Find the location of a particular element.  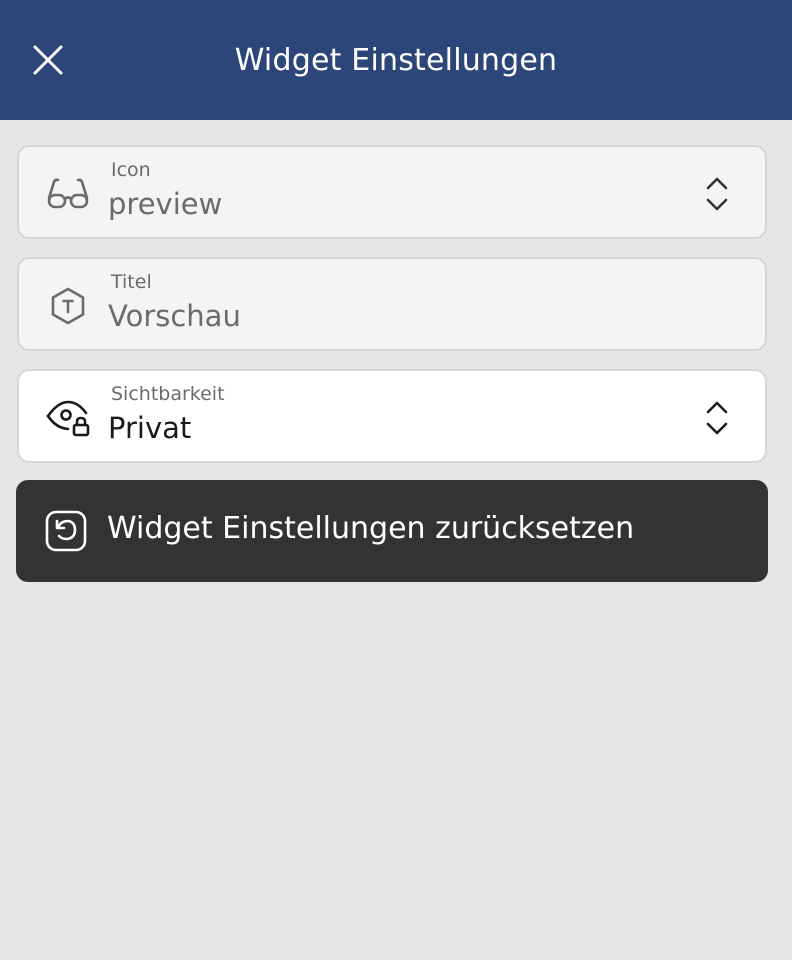

title-field-value: Vorschau is located at coordinates (174, 316).